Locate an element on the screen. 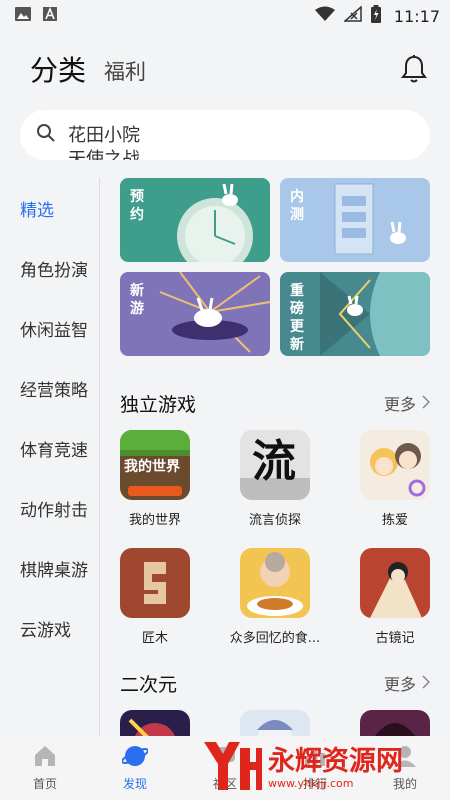 The height and width of the screenshot is (800, 450). game-name: 流言侦探 is located at coordinates (274, 520).